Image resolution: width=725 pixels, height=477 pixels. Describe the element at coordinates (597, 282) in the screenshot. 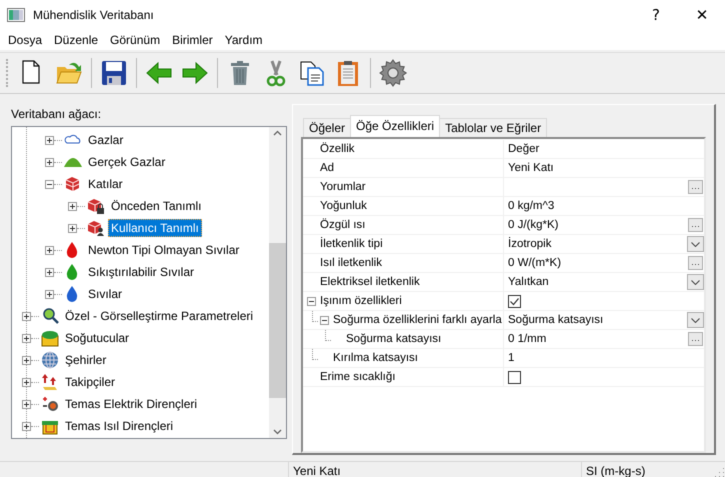

I see `property-value: Yalıtkan` at that location.